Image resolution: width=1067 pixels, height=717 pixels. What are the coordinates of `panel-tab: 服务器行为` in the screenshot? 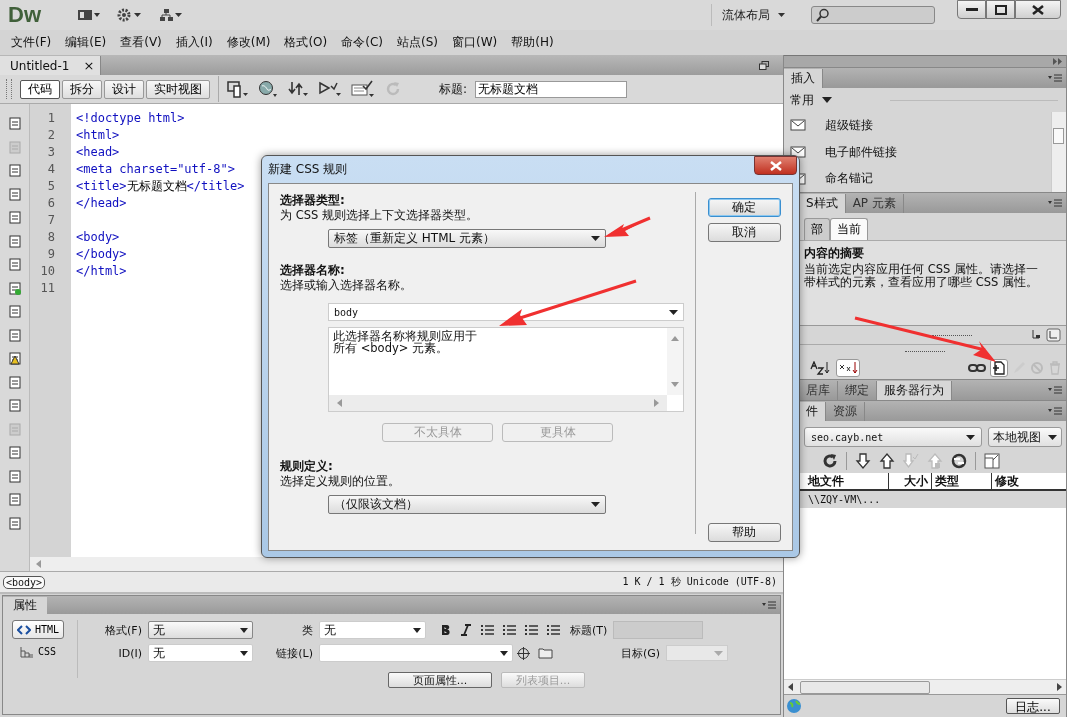 It's located at (914, 390).